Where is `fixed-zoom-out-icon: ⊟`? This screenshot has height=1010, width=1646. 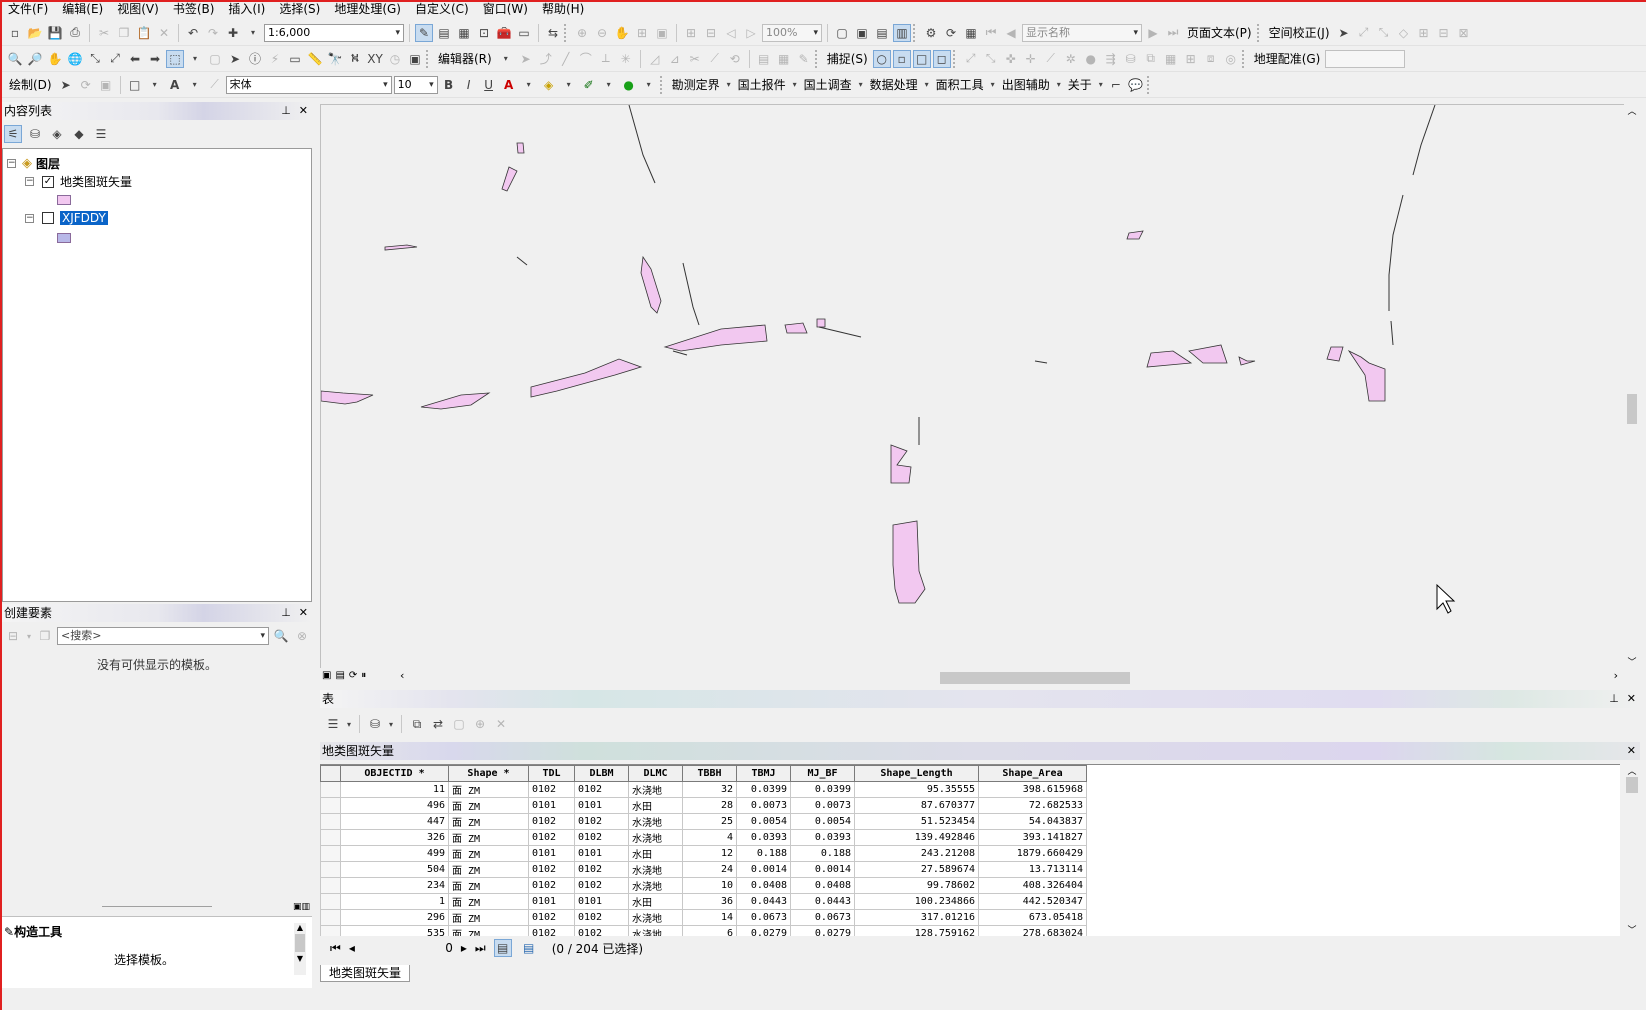 fixed-zoom-out-icon: ⊟ is located at coordinates (711, 33).